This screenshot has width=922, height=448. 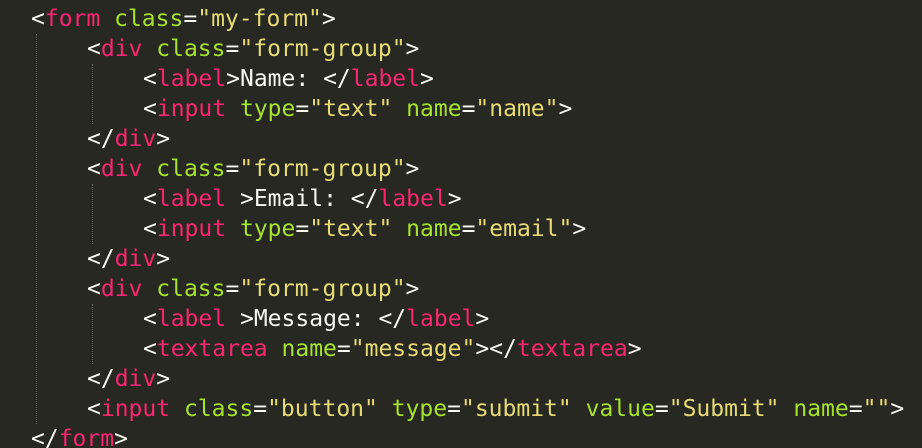 What do you see at coordinates (392, 349) in the screenshot?
I see `code-line: <textarea name="message"></textarea>` at bounding box center [392, 349].